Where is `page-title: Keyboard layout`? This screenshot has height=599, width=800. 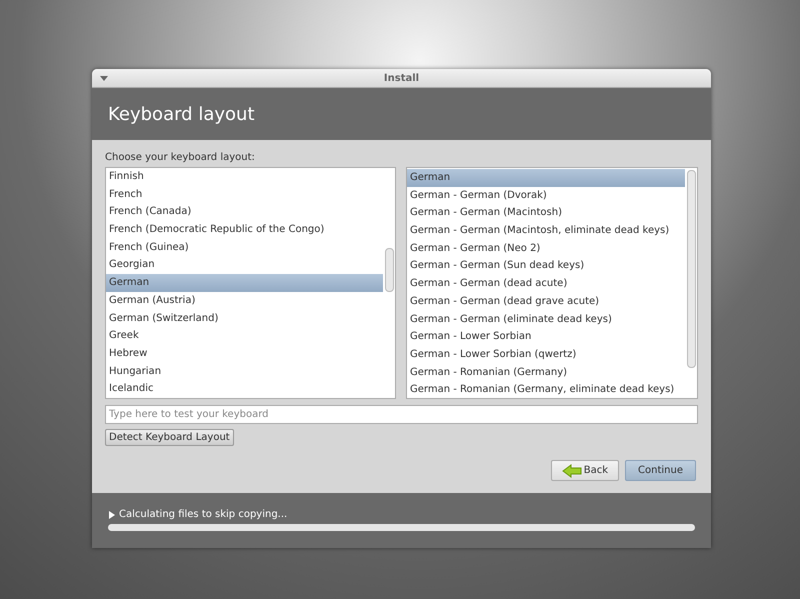 page-title: Keyboard layout is located at coordinates (181, 114).